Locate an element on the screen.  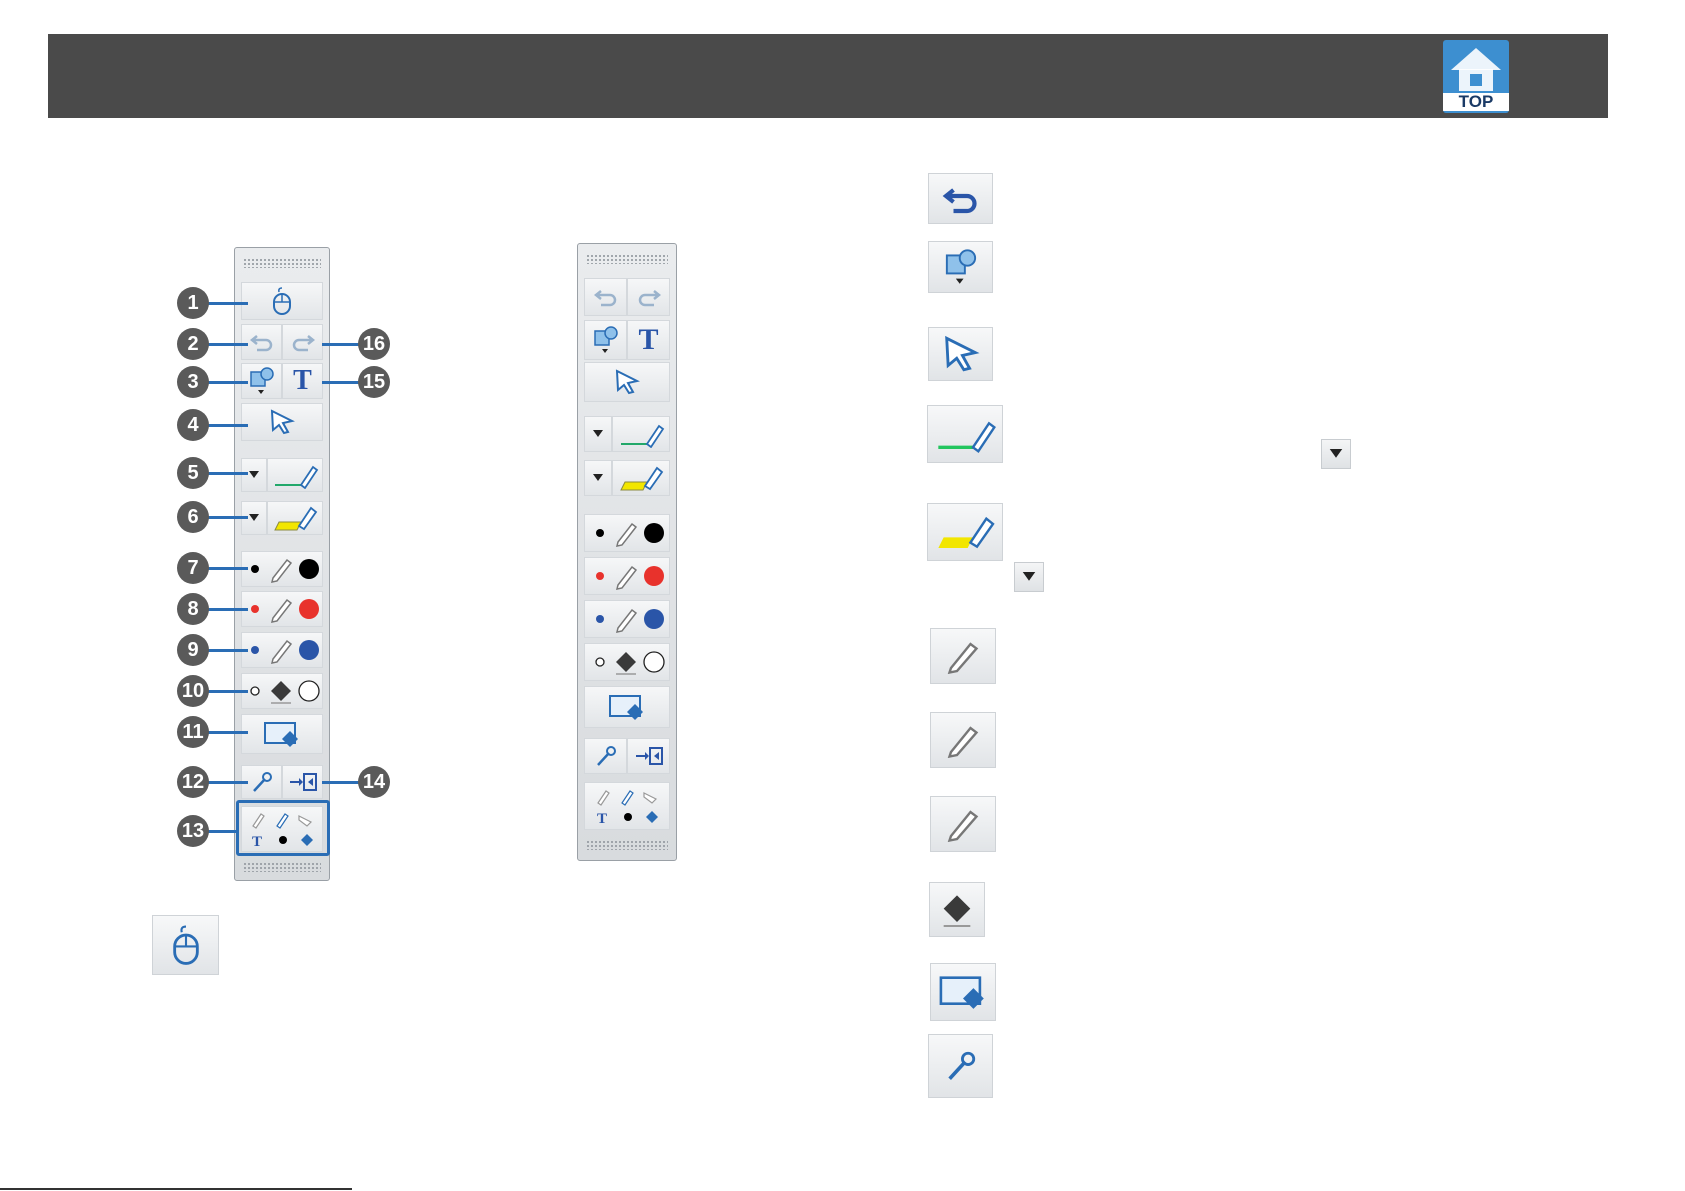
highlighter-icon is located at coordinates (966, 532).